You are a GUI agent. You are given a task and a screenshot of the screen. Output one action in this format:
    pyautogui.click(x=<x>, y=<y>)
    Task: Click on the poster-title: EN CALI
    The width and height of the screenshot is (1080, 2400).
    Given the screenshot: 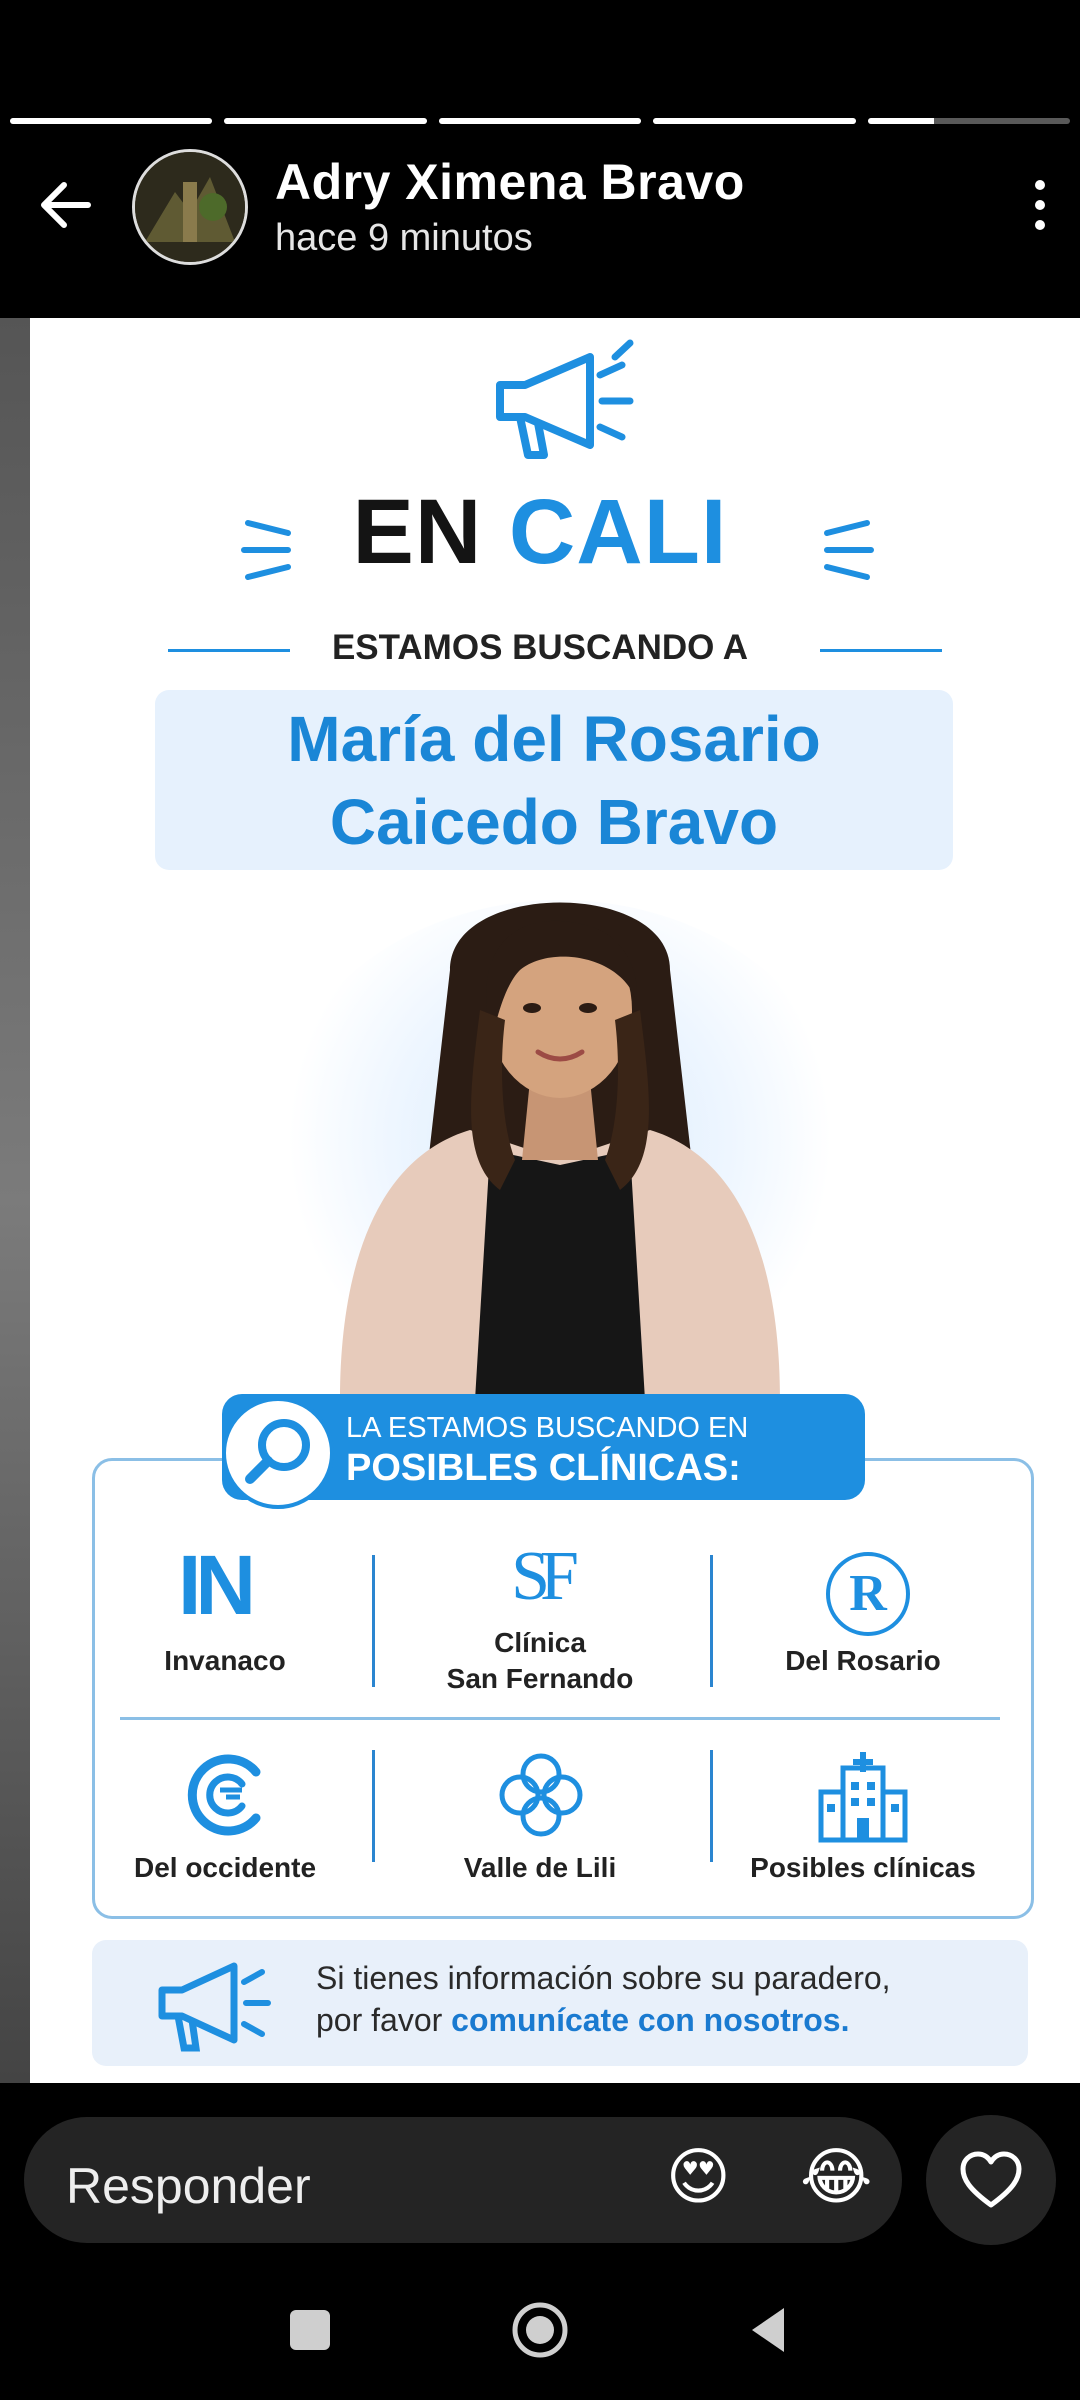 What is the action you would take?
    pyautogui.click(x=540, y=532)
    